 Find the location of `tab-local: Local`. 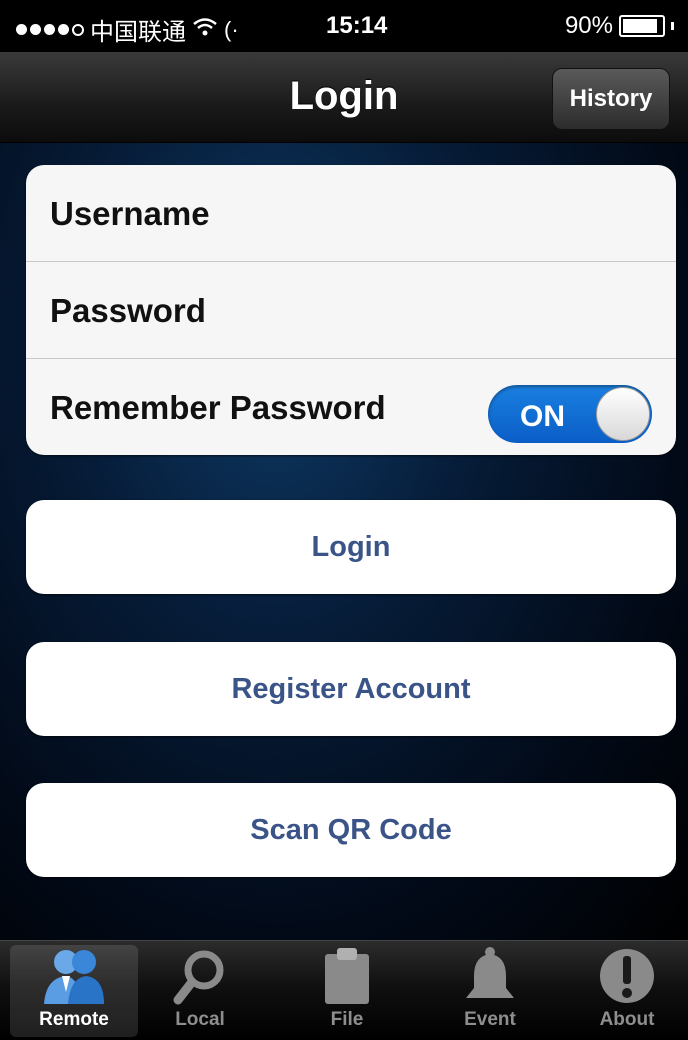

tab-local: Local is located at coordinates (200, 991).